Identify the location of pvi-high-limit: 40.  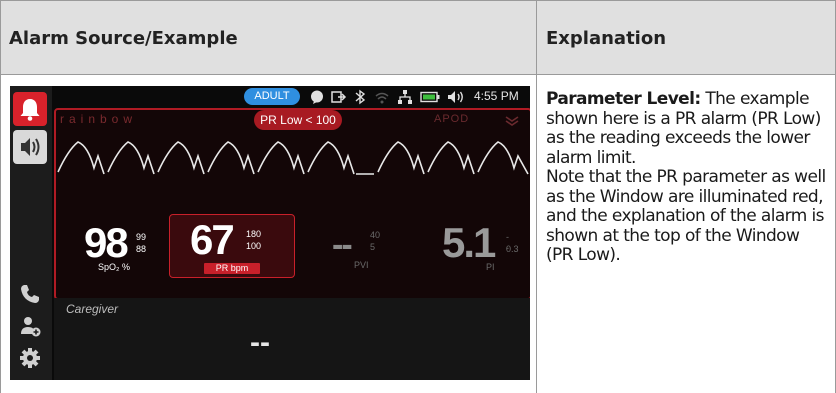
(375, 235).